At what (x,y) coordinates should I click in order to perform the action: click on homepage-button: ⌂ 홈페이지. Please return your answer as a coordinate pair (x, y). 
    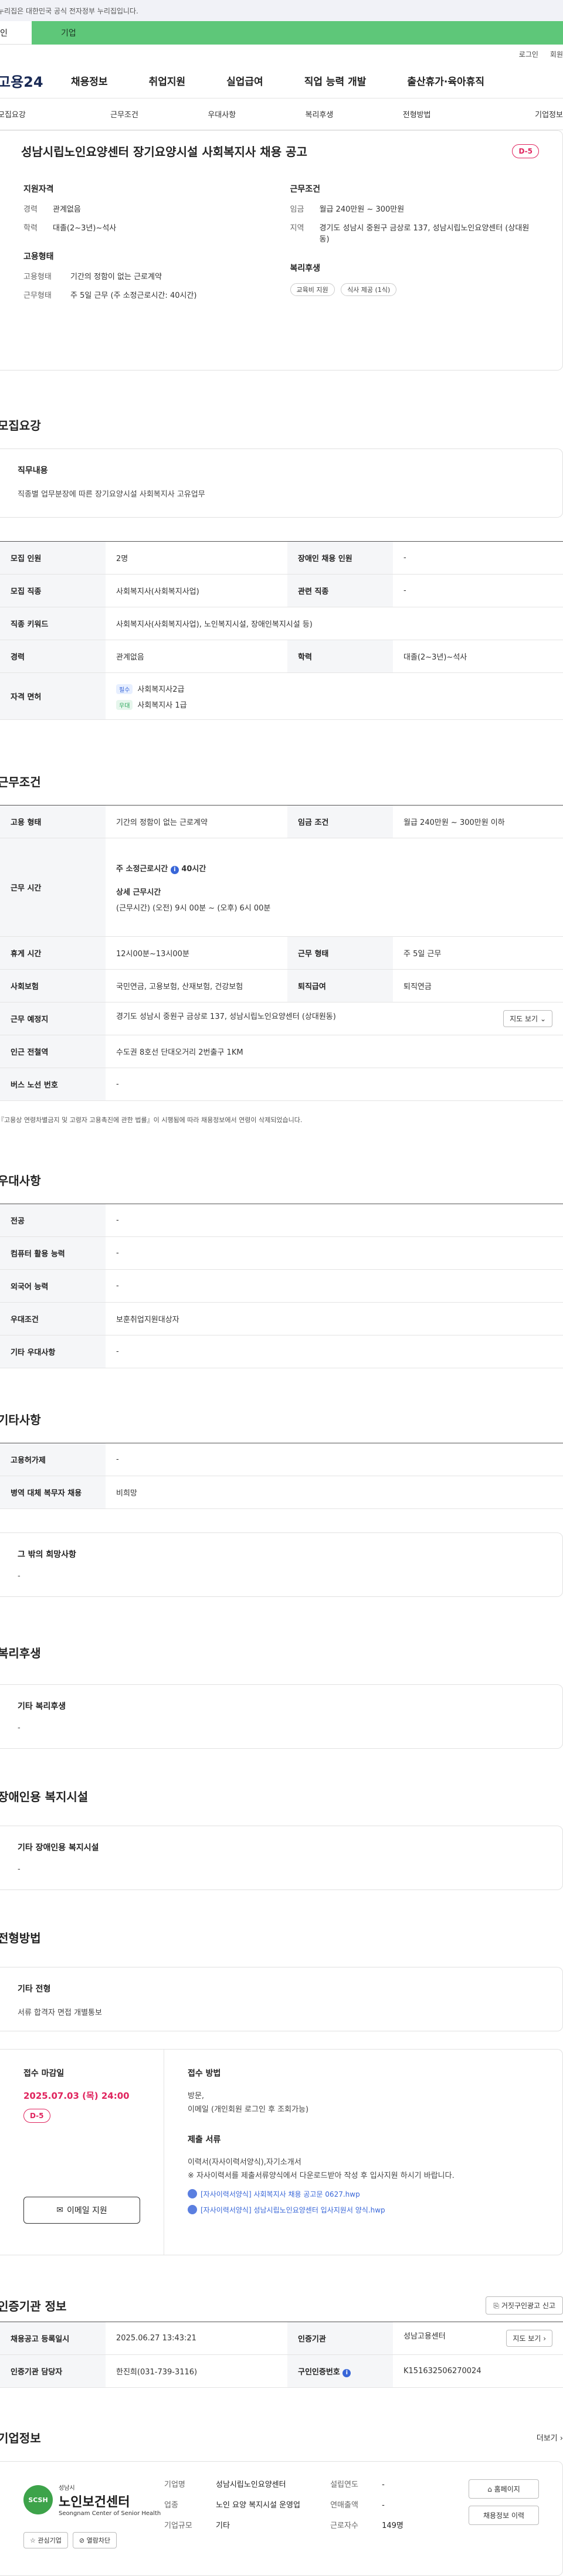
    Looking at the image, I should click on (504, 2489).